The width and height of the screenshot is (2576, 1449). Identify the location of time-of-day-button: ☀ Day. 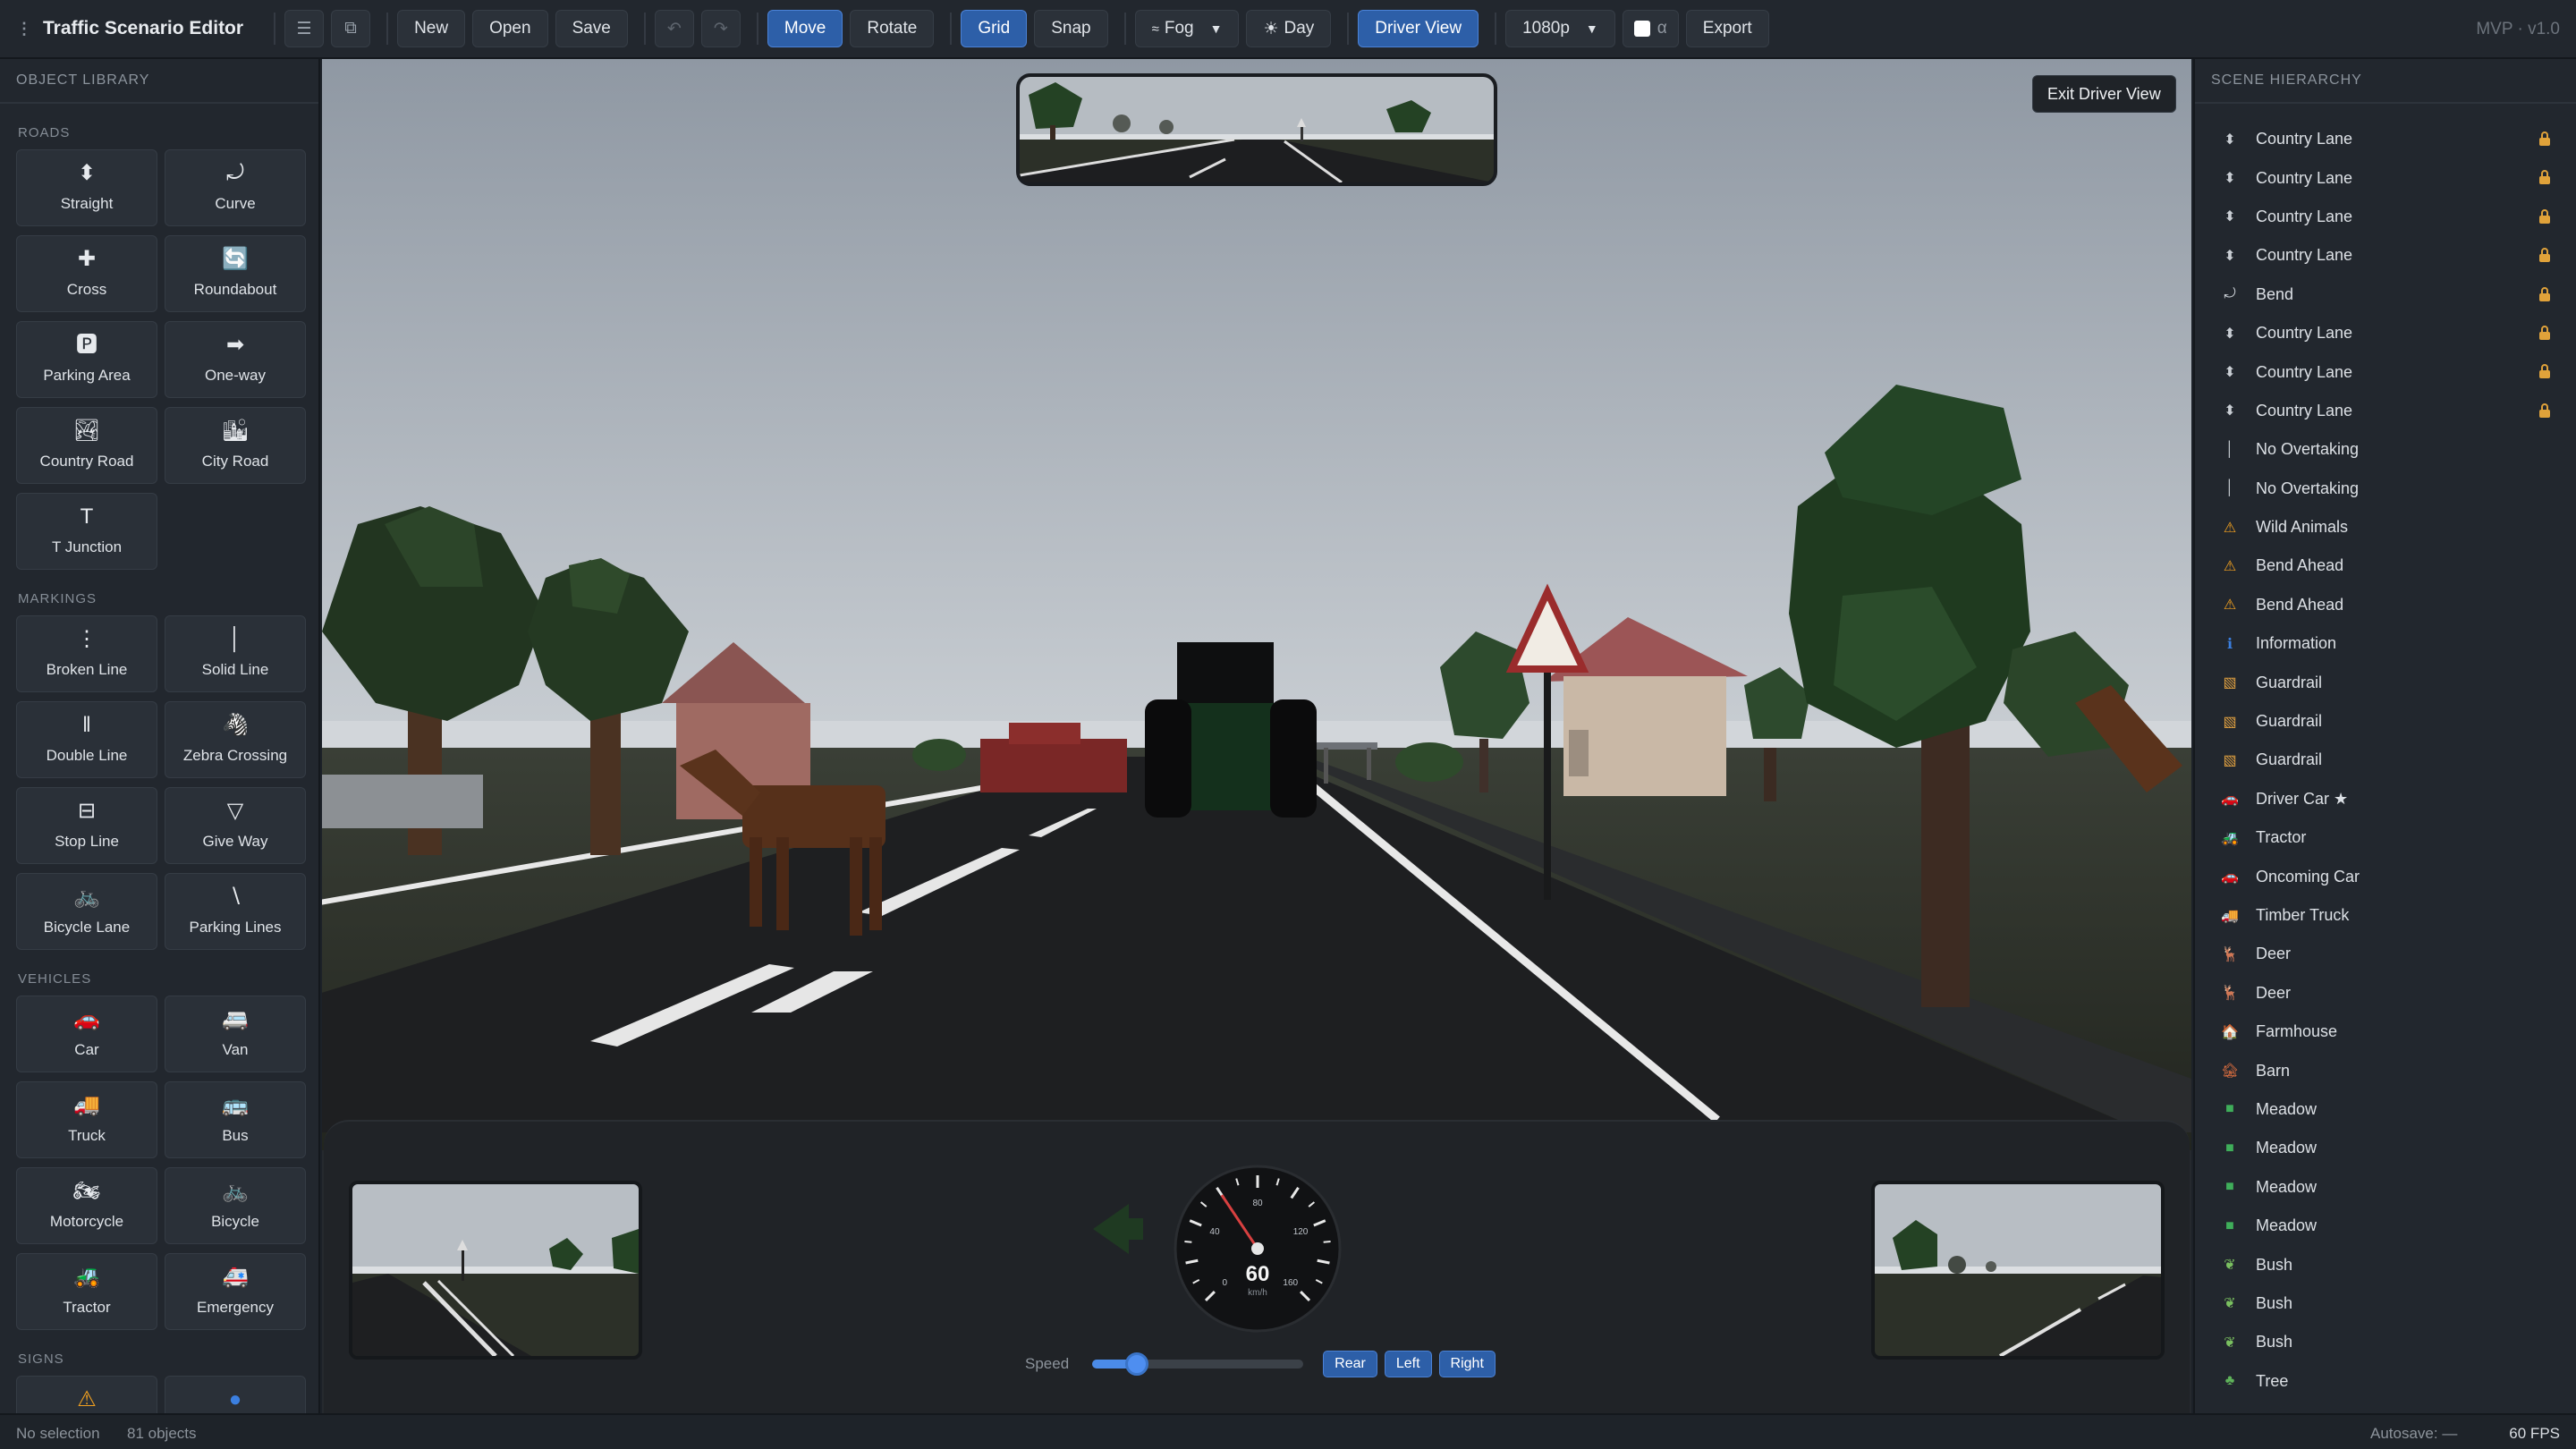
(1289, 28).